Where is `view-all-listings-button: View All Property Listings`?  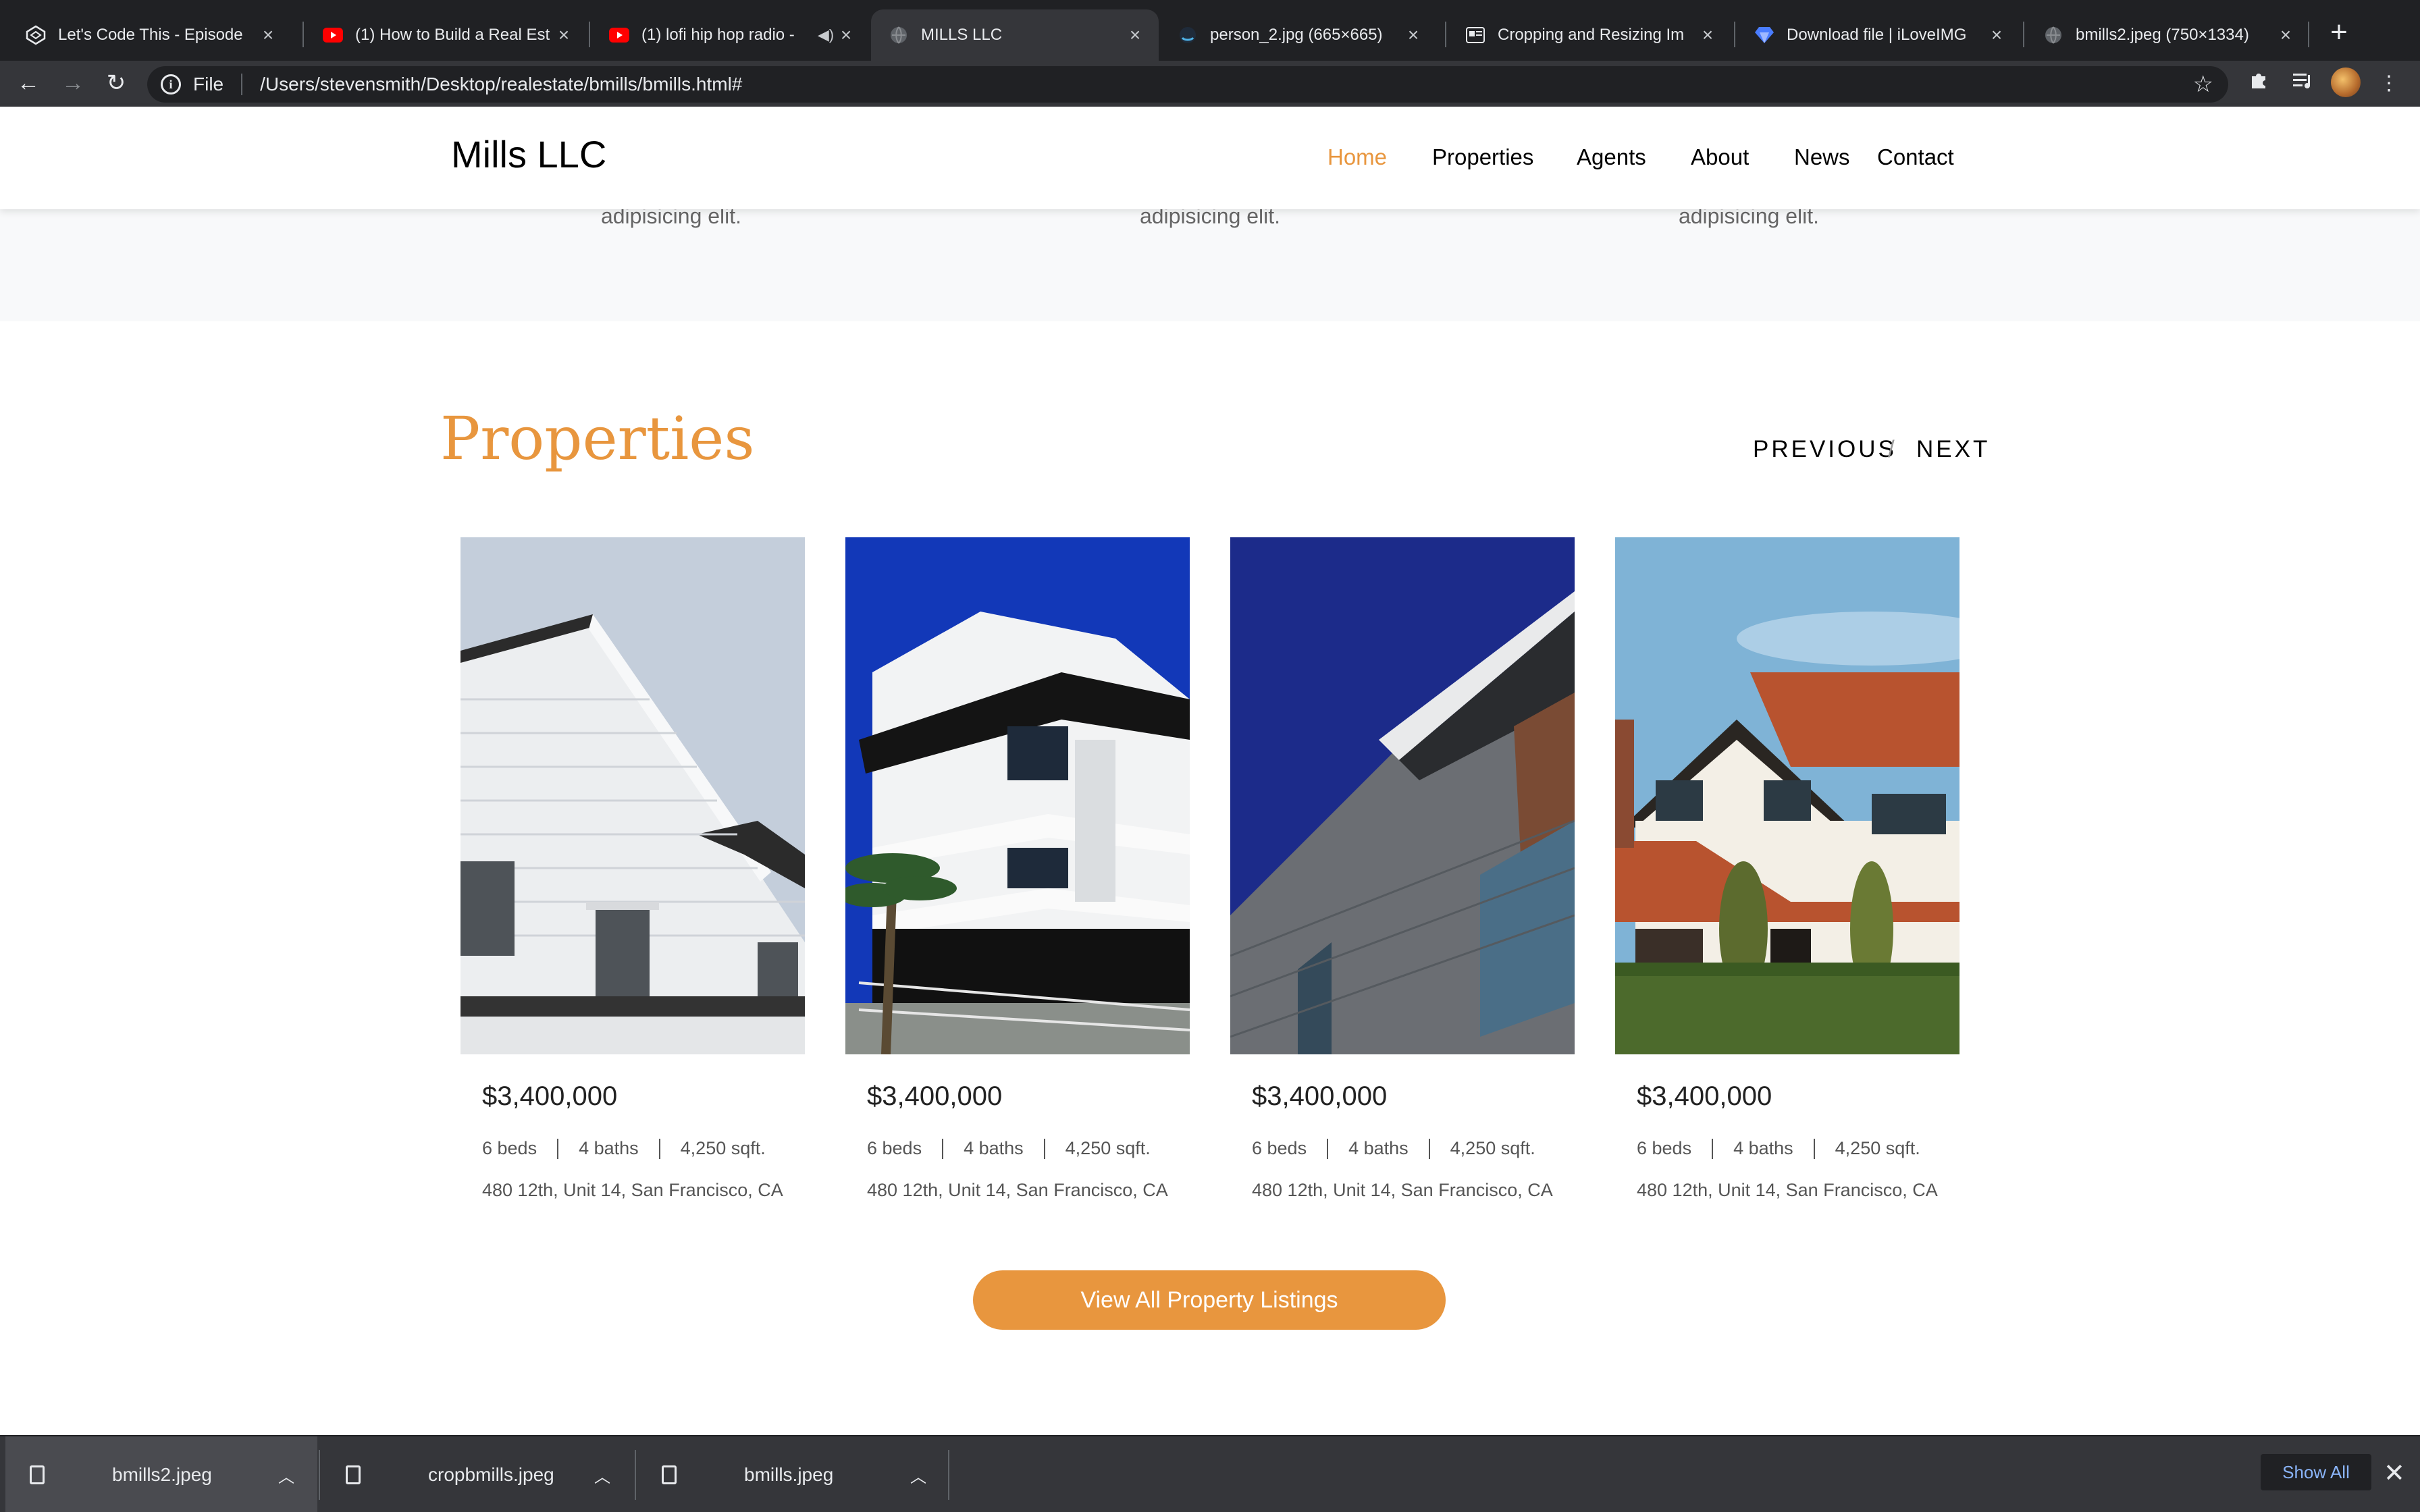
view-all-listings-button: View All Property Listings is located at coordinates (1209, 1300).